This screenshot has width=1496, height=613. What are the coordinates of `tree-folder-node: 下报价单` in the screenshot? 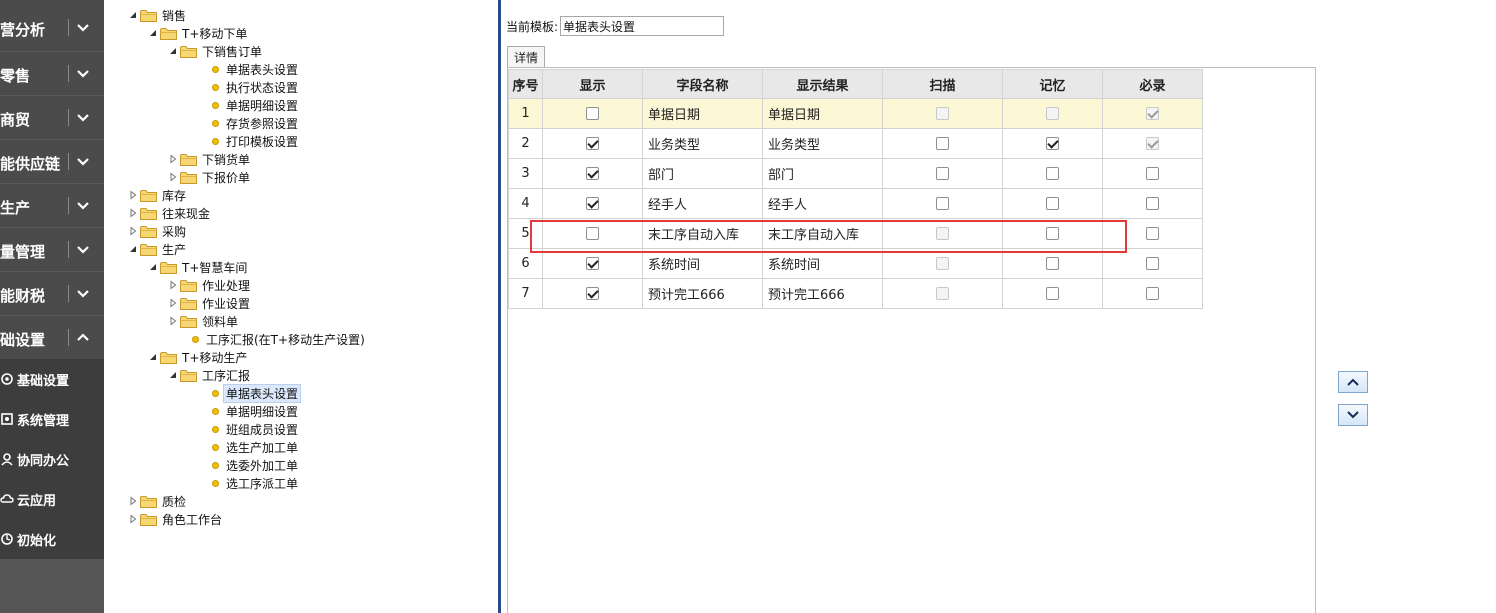 It's located at (210, 177).